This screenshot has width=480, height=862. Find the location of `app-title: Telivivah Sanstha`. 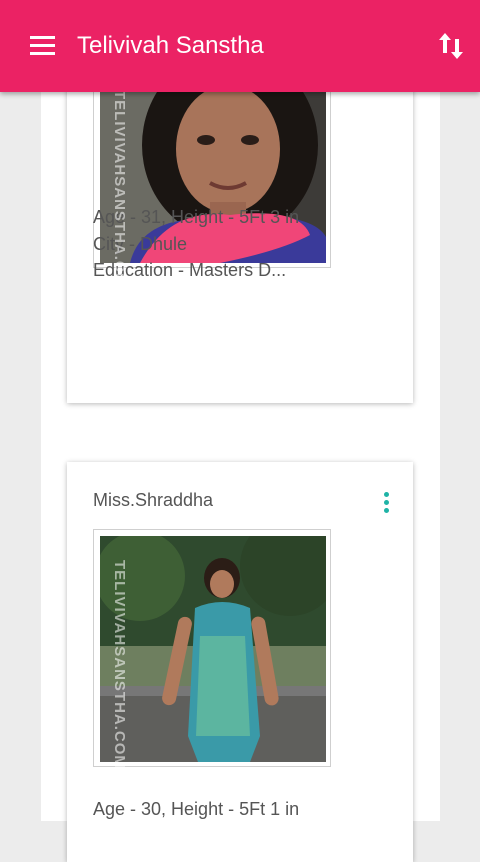

app-title: Telivivah Sanstha is located at coordinates (170, 45).